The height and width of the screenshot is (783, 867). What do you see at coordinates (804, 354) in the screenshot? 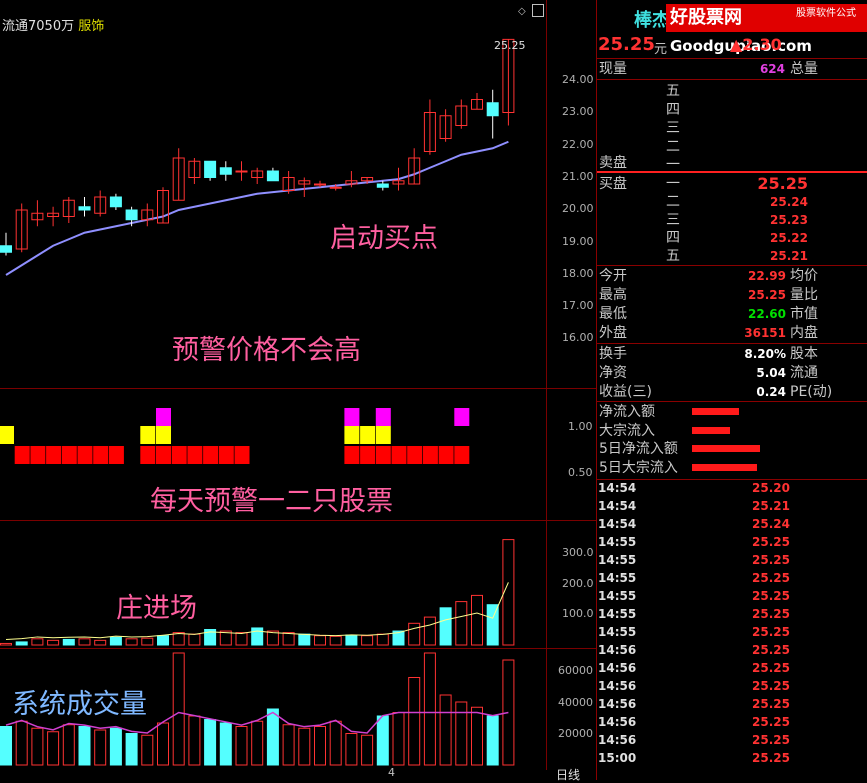
I see `fundamental-label-secondary: 股本` at bounding box center [804, 354].